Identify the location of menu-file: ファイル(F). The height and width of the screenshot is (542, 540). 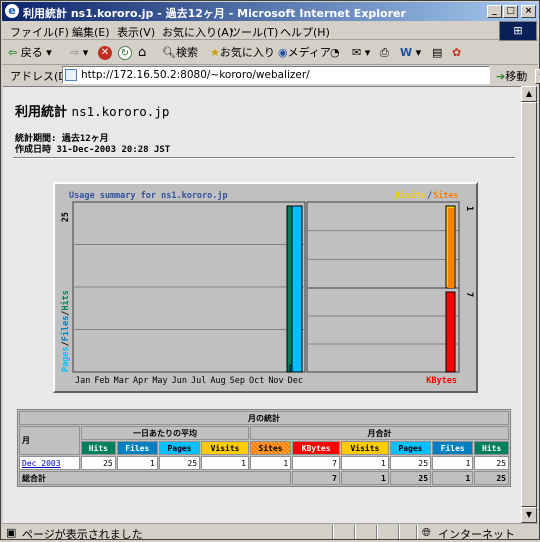
(39, 32).